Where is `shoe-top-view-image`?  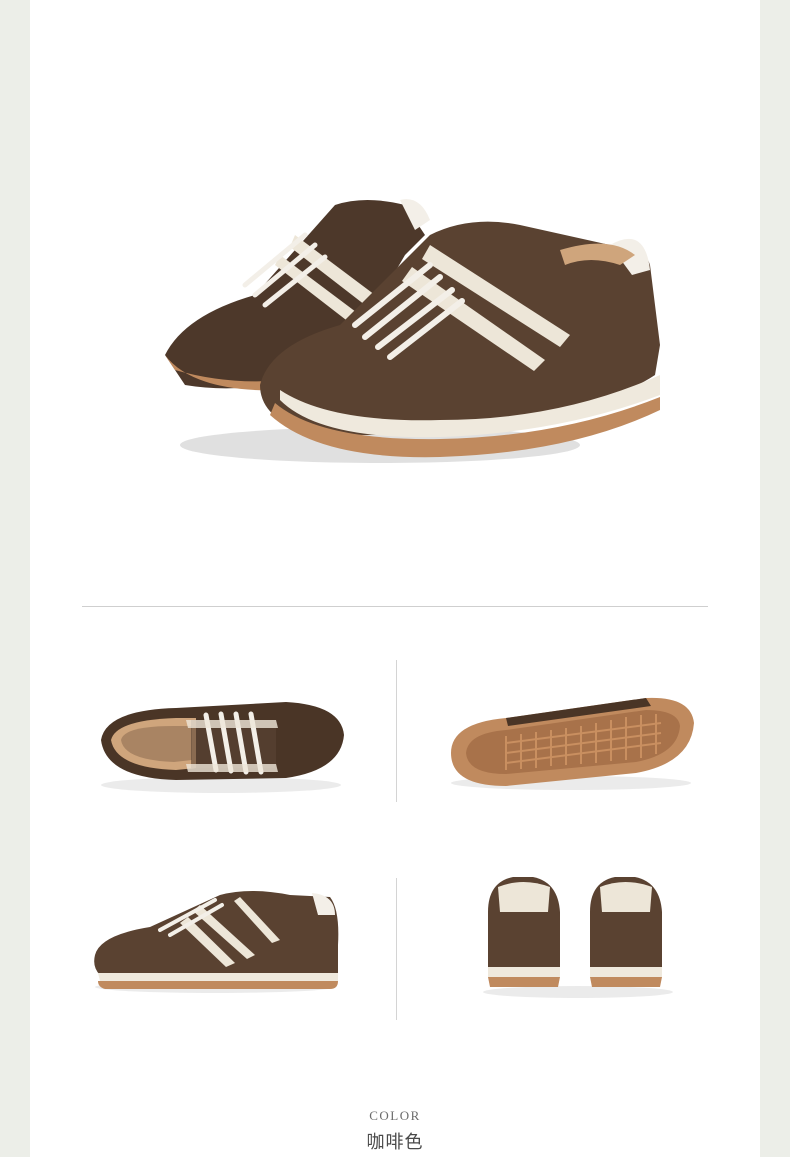 shoe-top-view-image is located at coordinates (221, 745).